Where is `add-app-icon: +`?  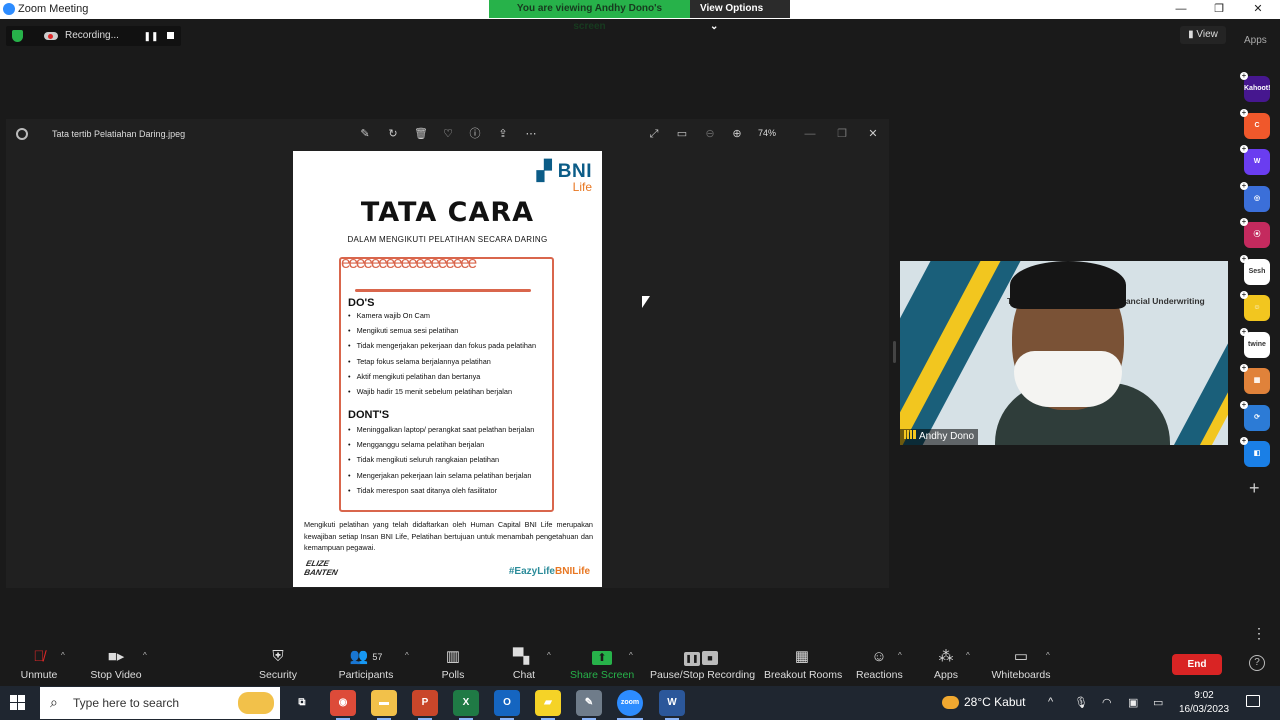
add-app-icon: + is located at coordinates (1254, 488).